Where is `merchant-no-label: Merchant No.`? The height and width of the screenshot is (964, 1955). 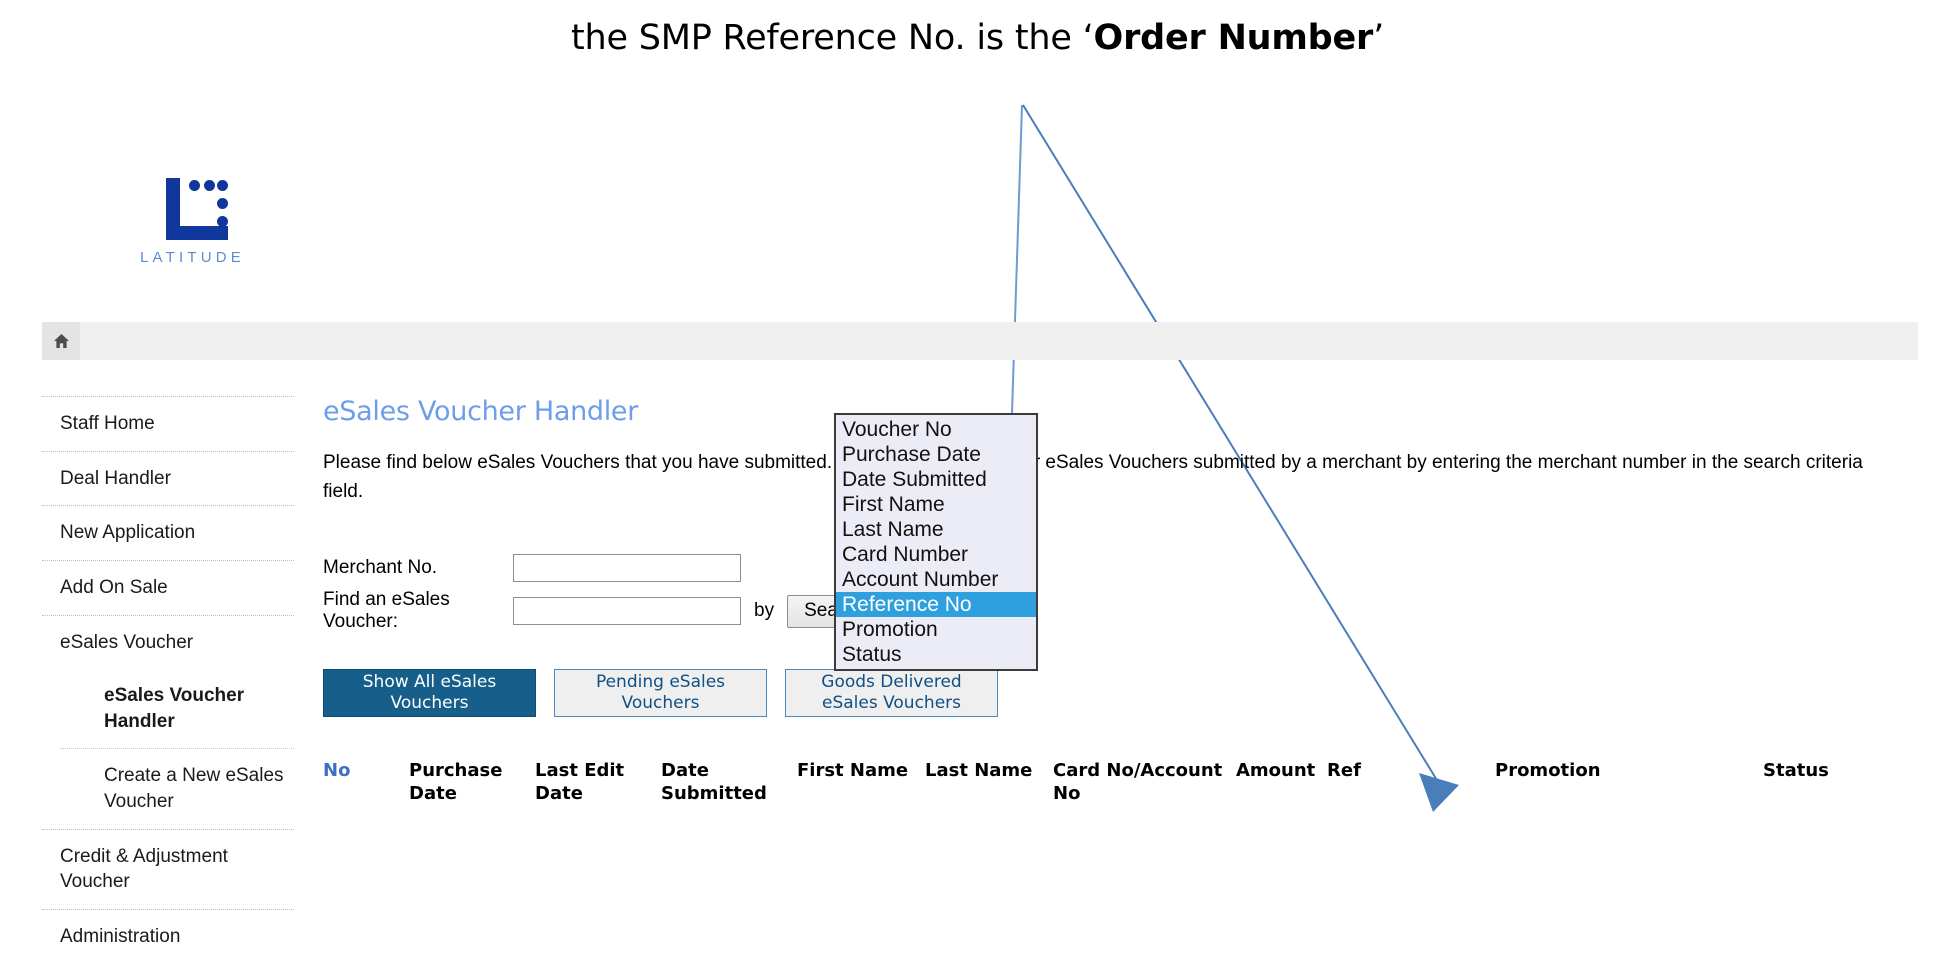
merchant-no-label: Merchant No. is located at coordinates (380, 567).